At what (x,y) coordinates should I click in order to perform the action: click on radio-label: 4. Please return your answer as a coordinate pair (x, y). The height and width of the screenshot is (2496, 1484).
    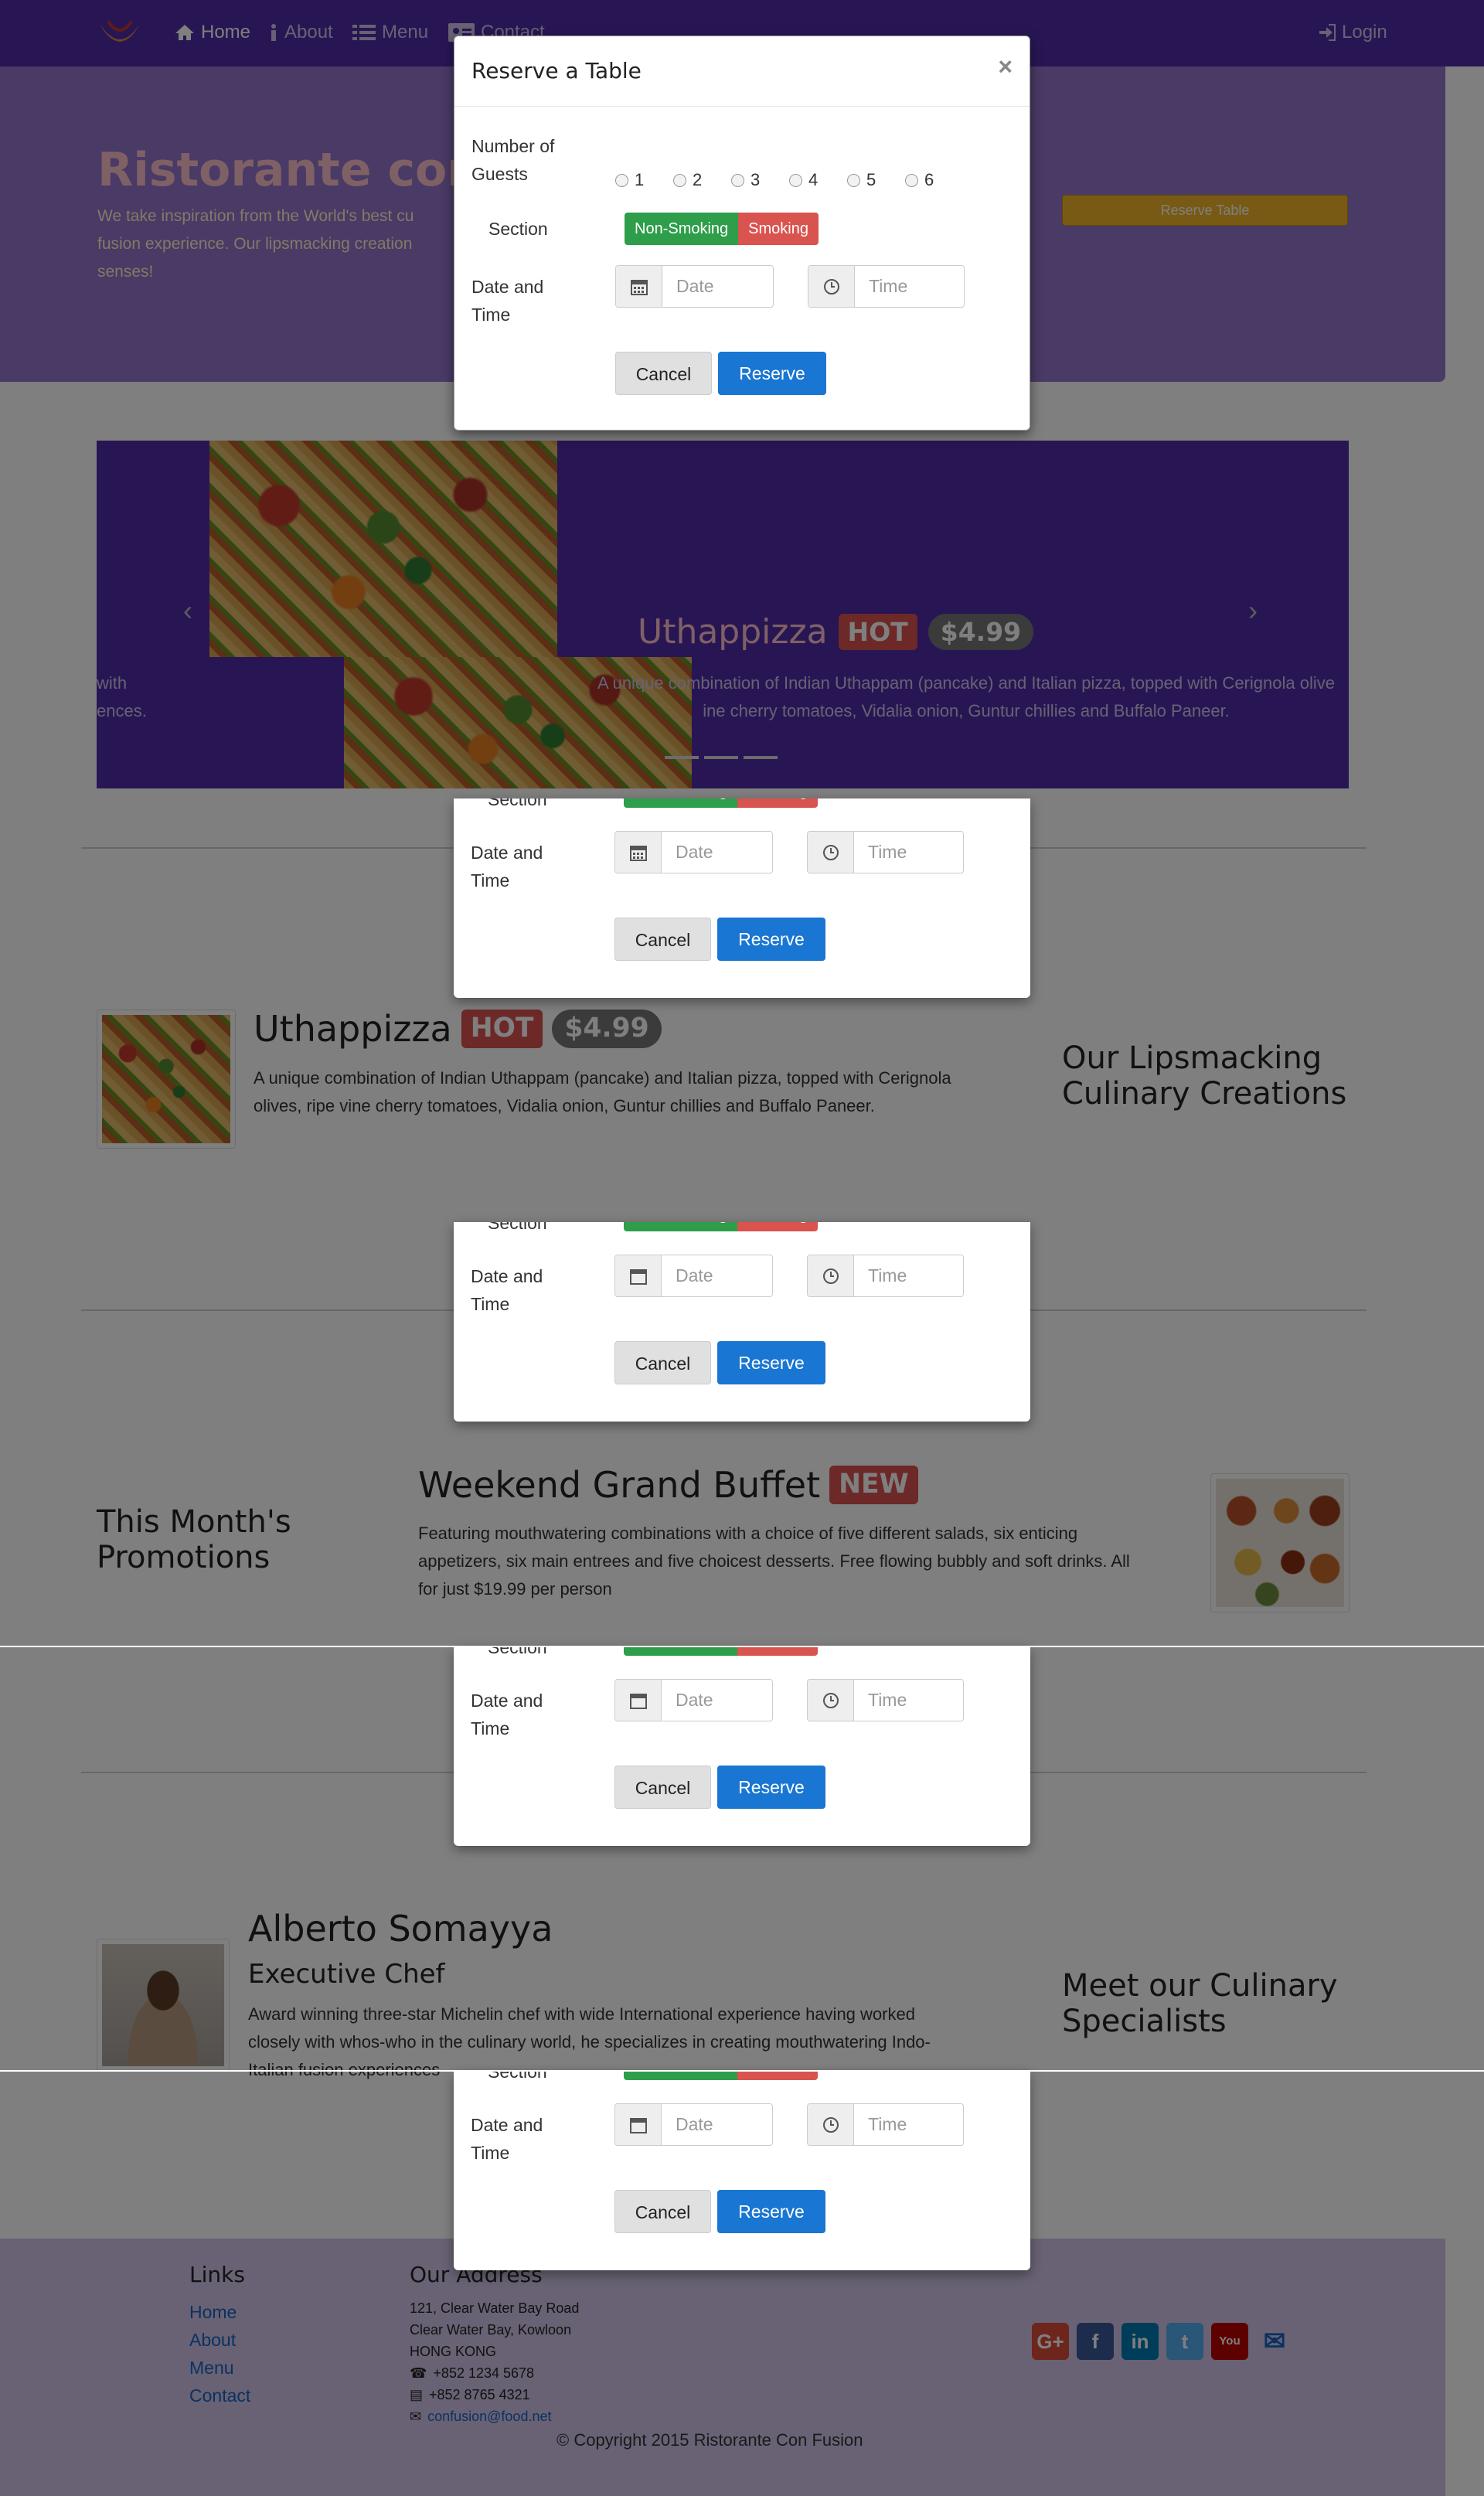
    Looking at the image, I should click on (813, 180).